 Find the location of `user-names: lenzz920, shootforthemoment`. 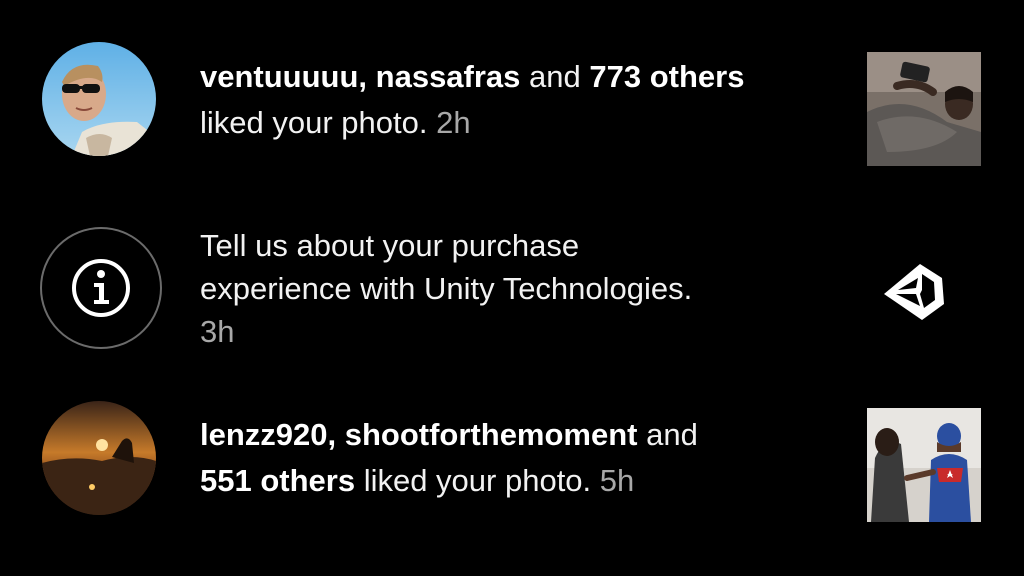

user-names: lenzz920, shootforthemoment is located at coordinates (419, 434).